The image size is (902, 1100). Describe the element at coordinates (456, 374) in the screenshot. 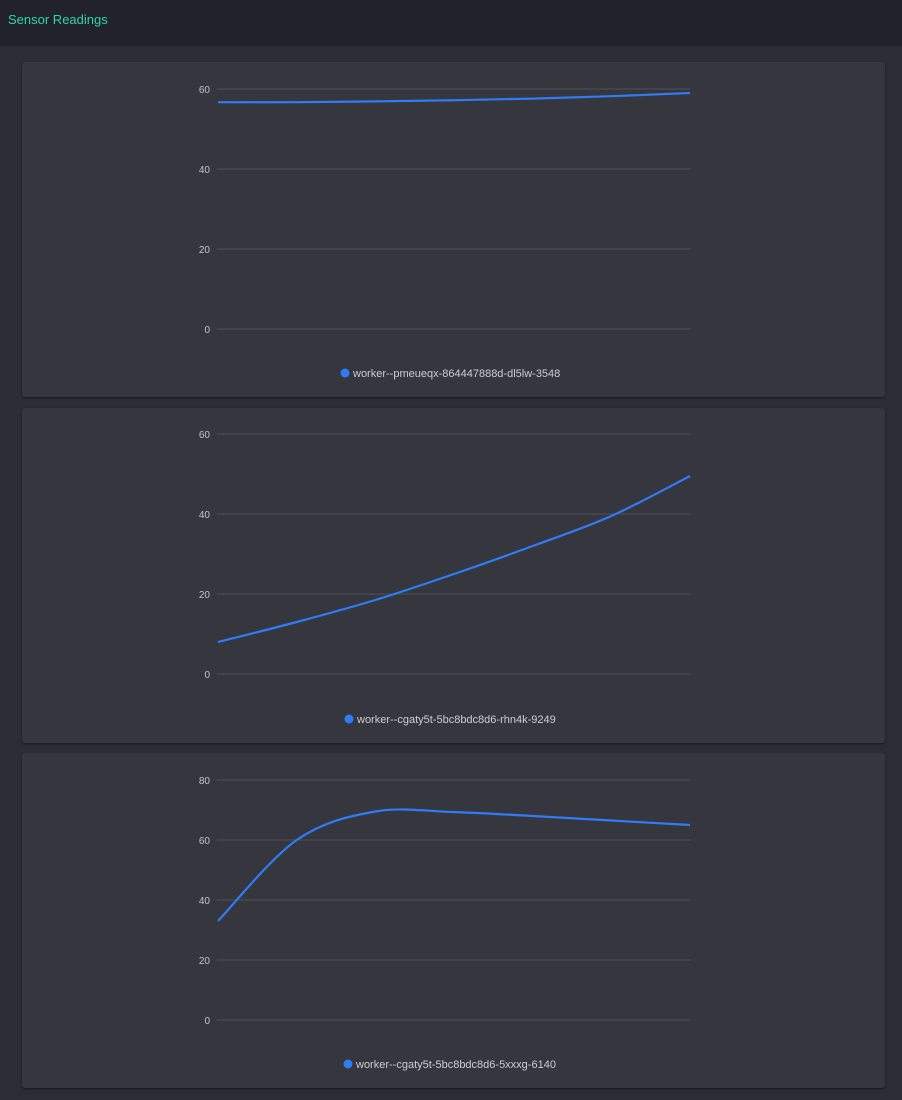

I see `legend-label: worker--pmeueqx-864447888d-dl5lw-3548` at that location.